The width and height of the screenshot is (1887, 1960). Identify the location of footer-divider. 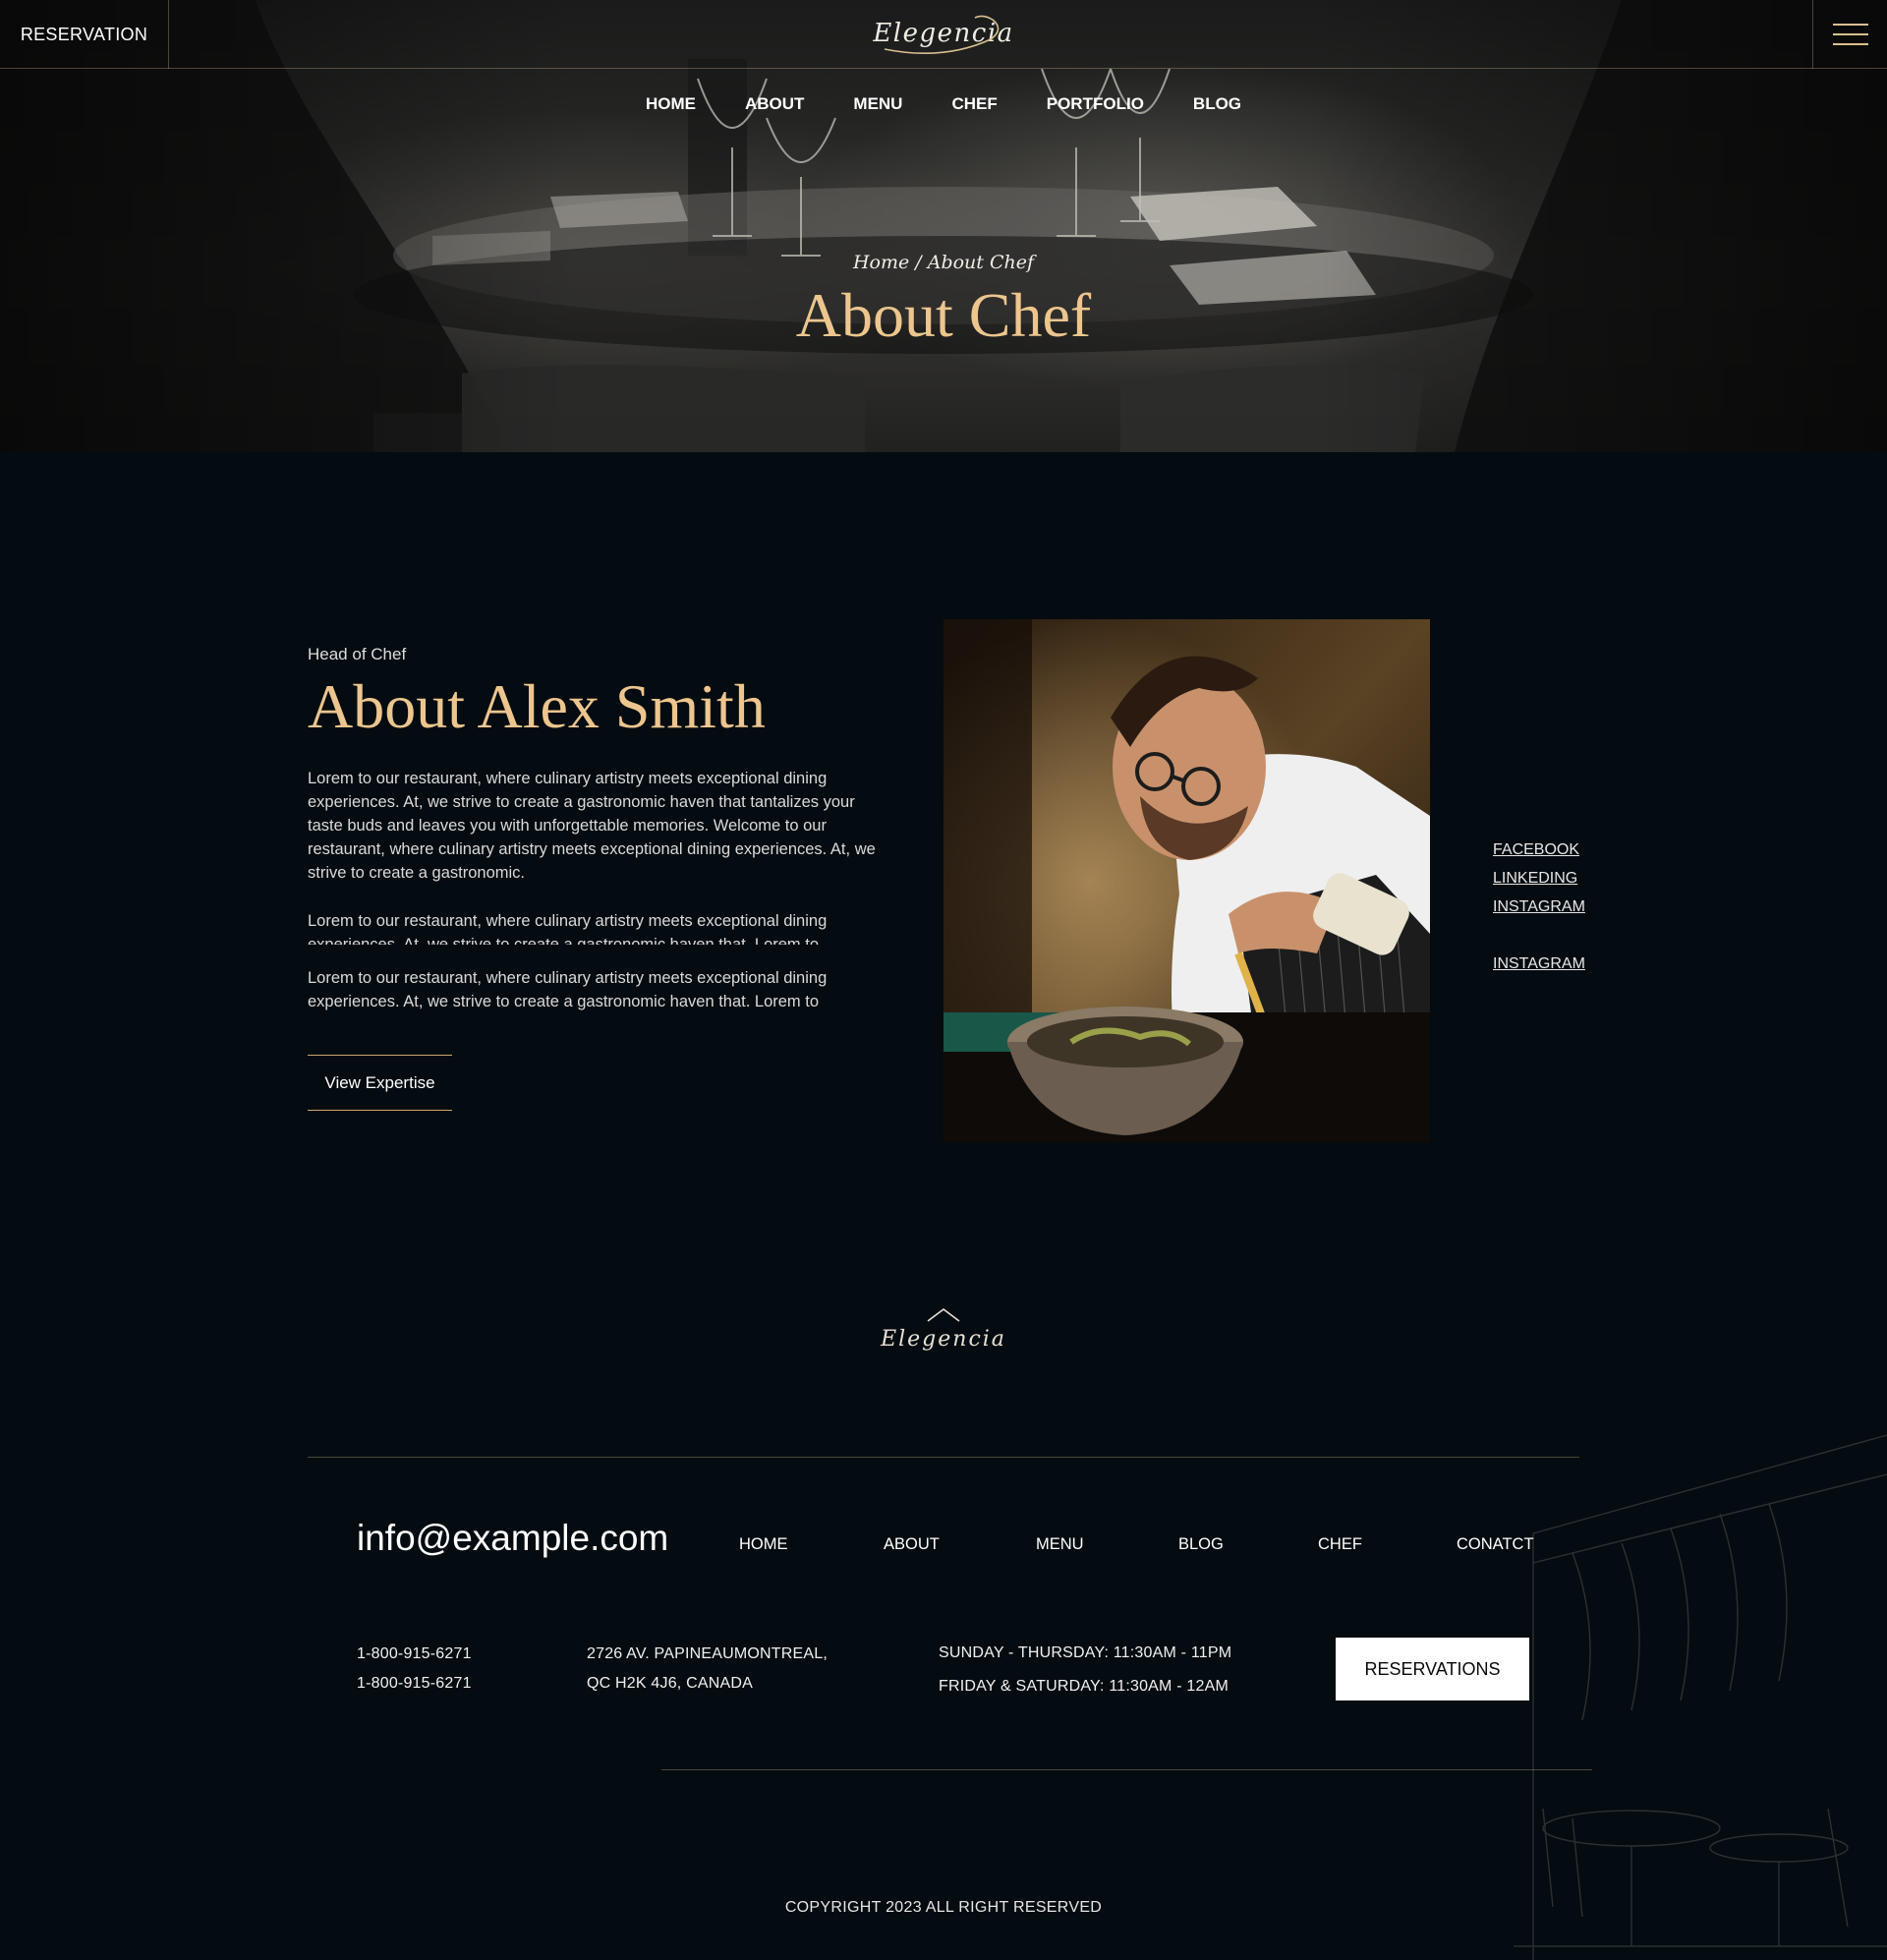
(943, 1458).